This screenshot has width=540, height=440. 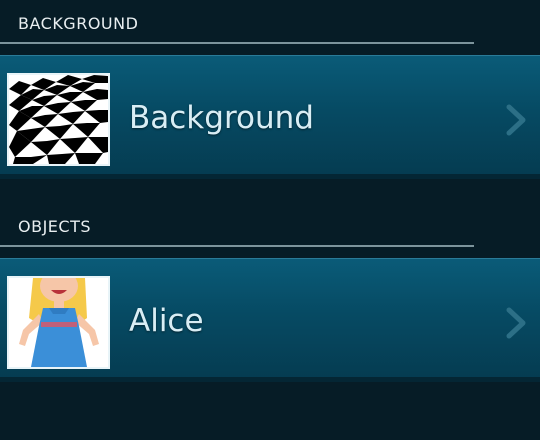 I want to click on alice-character-thumbnail, so click(x=58, y=322).